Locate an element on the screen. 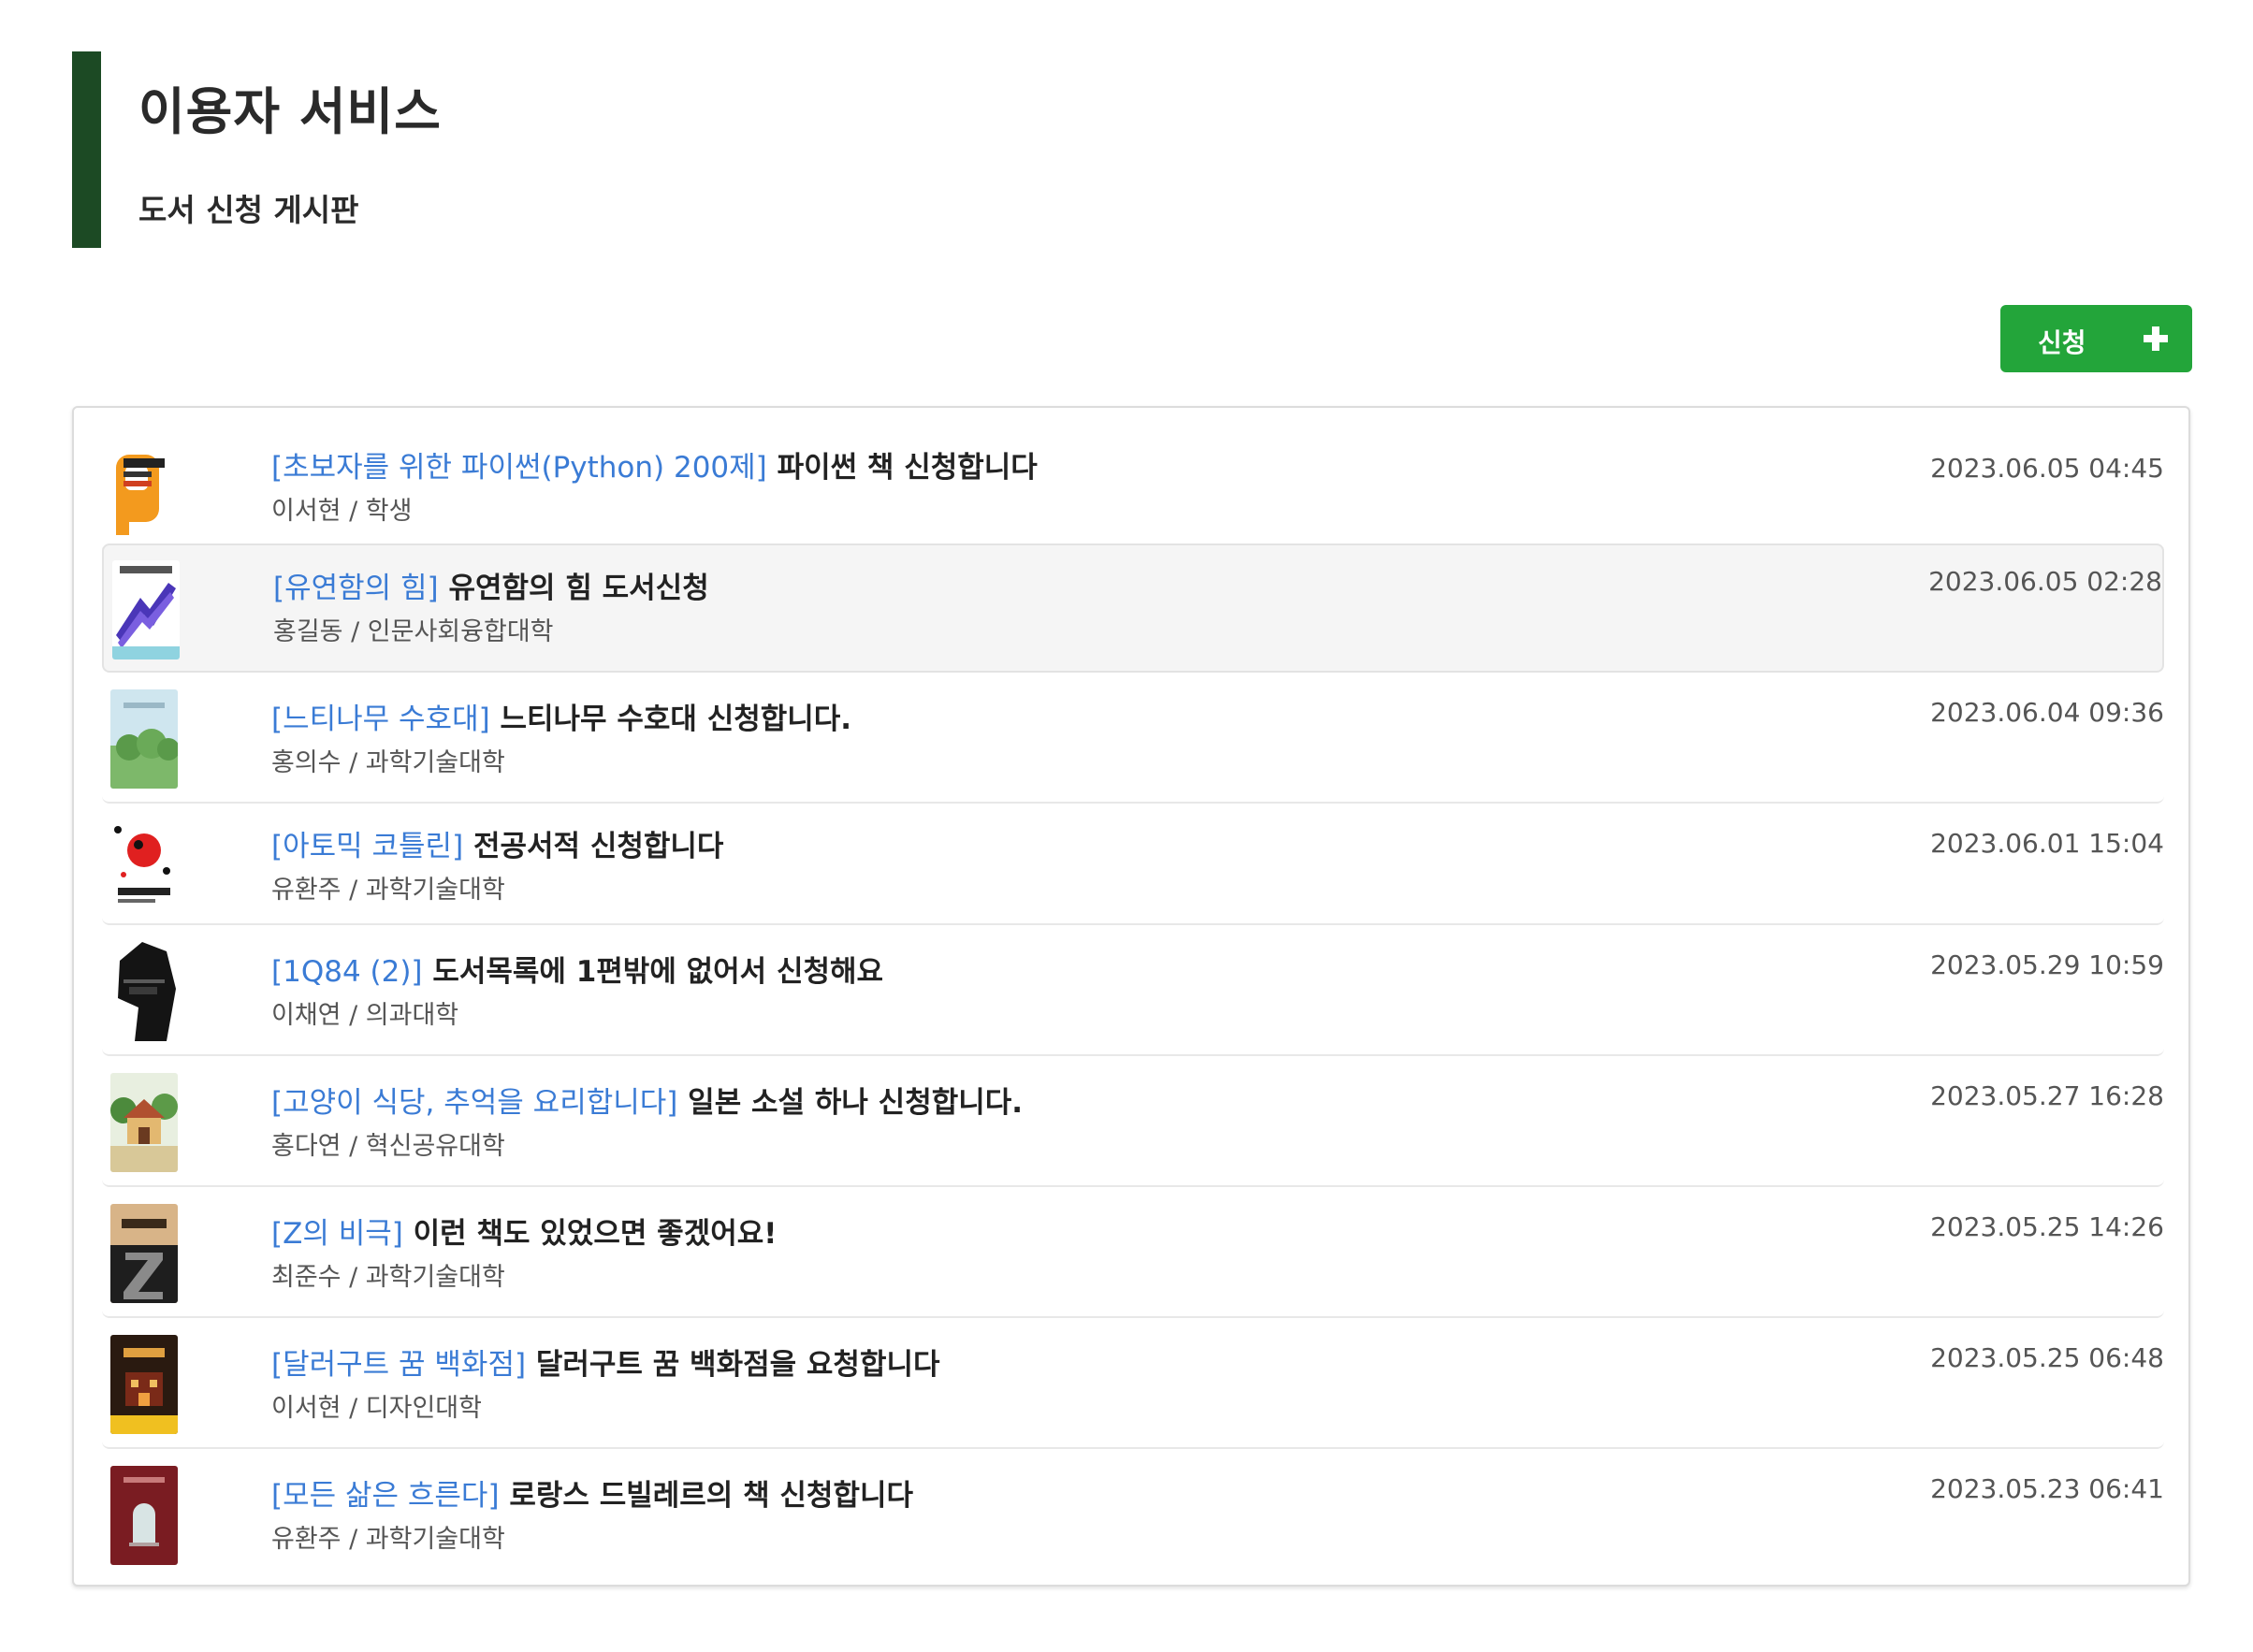  item-title-text: 이런 책도 있었으면 좋겠어요! is located at coordinates (595, 1234).